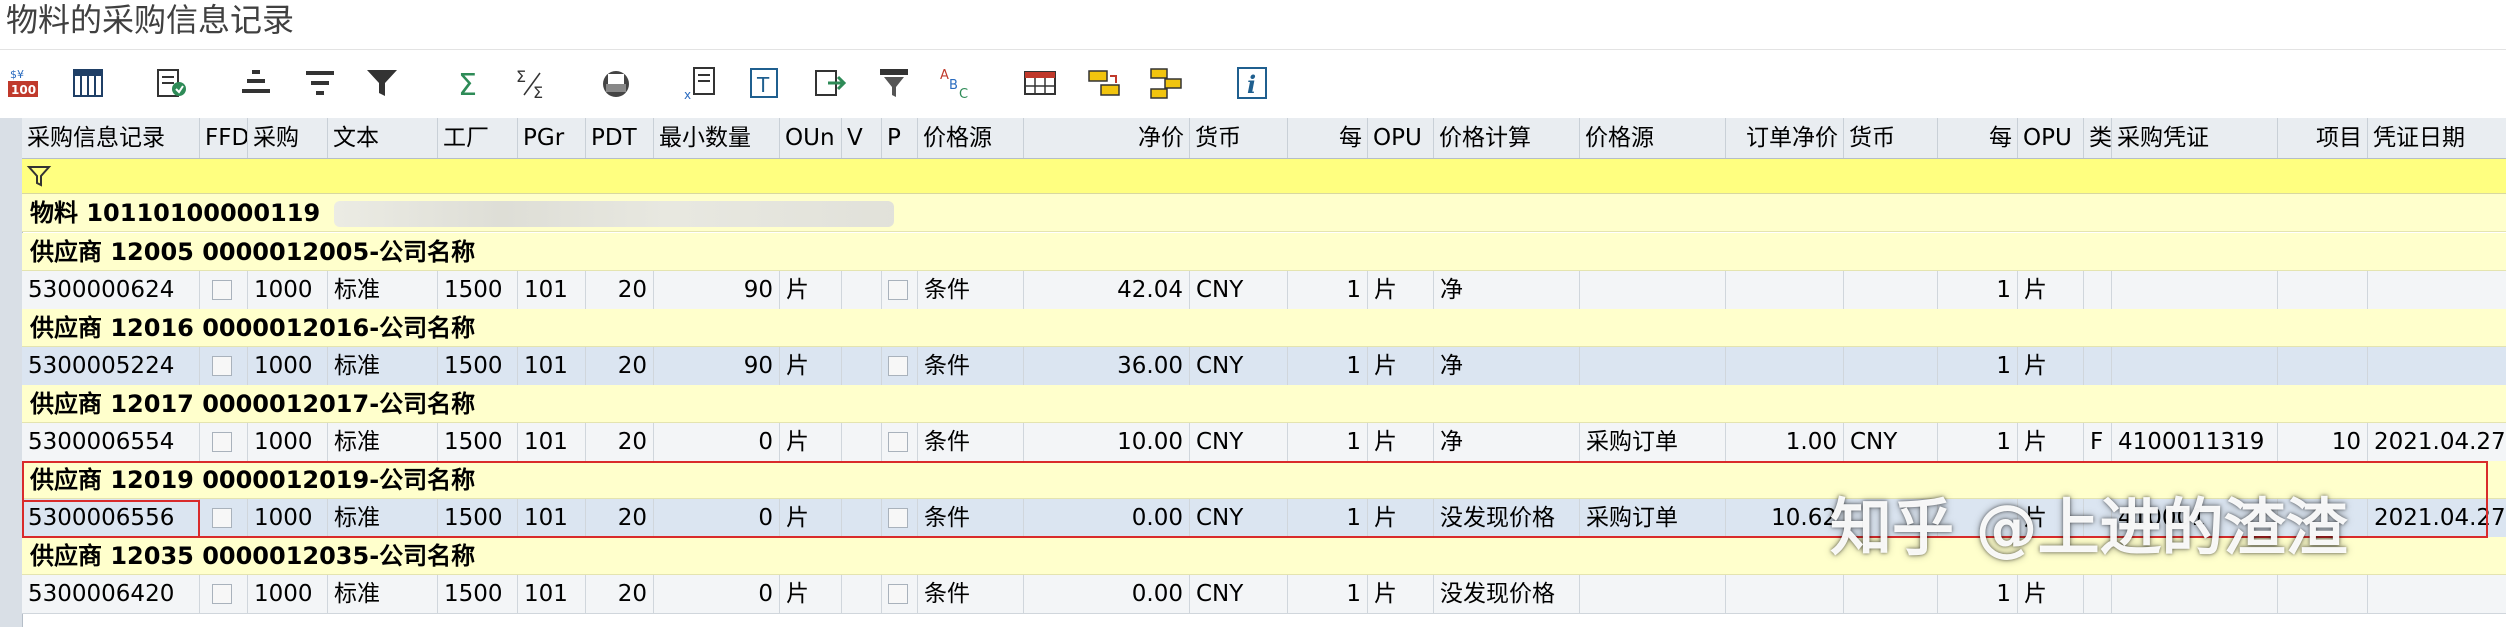 The width and height of the screenshot is (2506, 627). What do you see at coordinates (552, 518) in the screenshot?
I see `cell-pgr: 101` at bounding box center [552, 518].